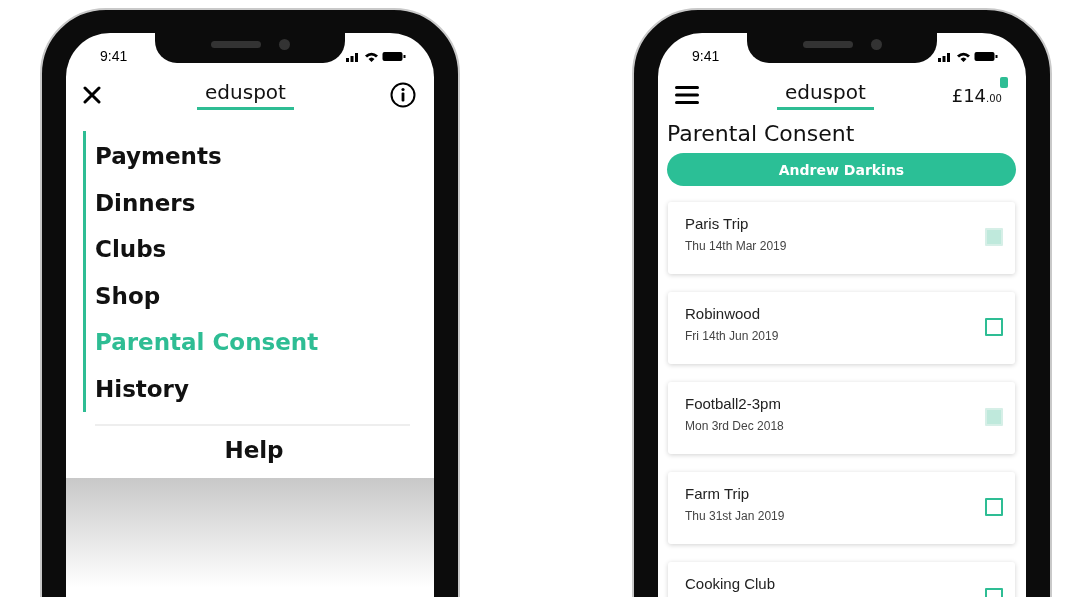  Describe the element at coordinates (718, 494) in the screenshot. I see `consent-title: Farm Trip` at that location.